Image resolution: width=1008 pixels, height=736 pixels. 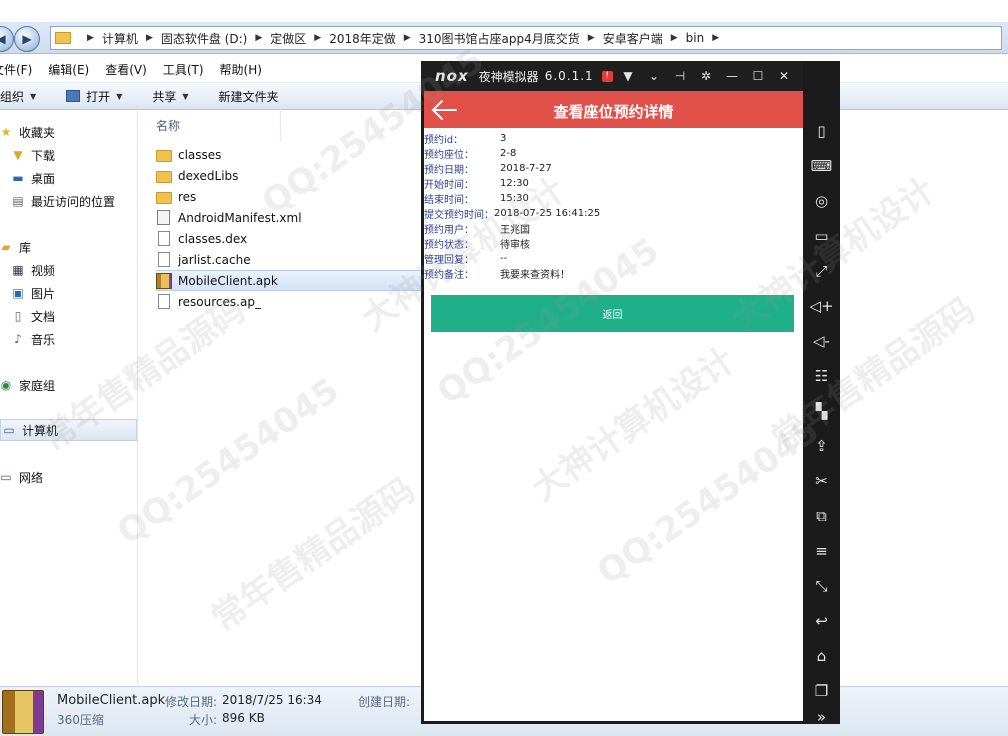 I want to click on folder-icon, so click(x=164, y=155).